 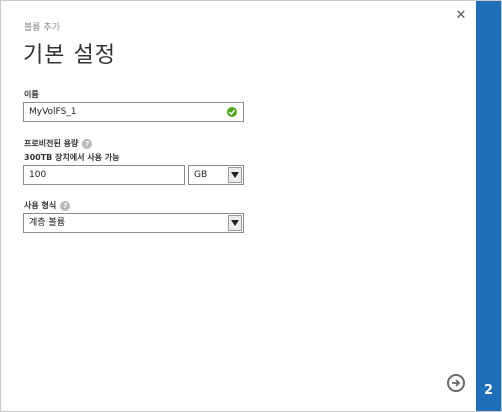 I want to click on capacity-input: 100, so click(x=104, y=175).